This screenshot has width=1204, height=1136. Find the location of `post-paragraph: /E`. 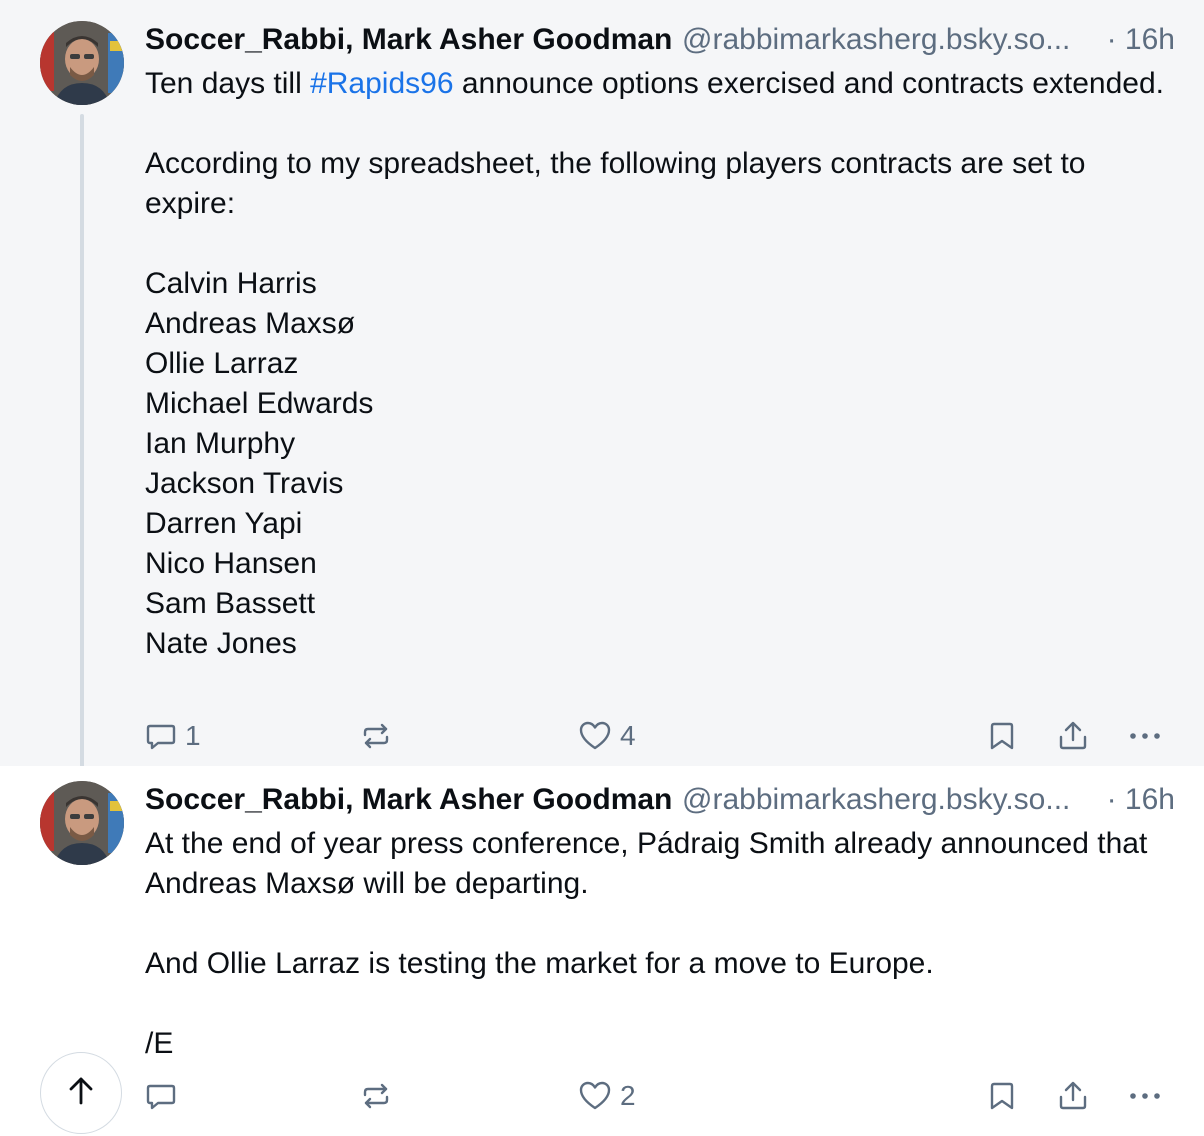

post-paragraph: /E is located at coordinates (159, 1043).